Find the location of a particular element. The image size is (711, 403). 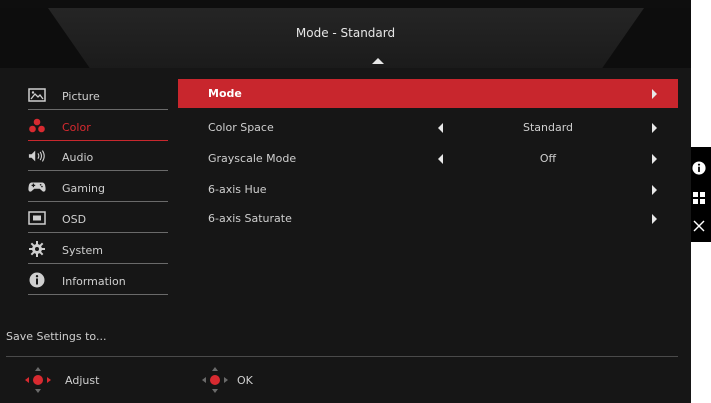

setting-label: 6-axis Saturate is located at coordinates (250, 218).